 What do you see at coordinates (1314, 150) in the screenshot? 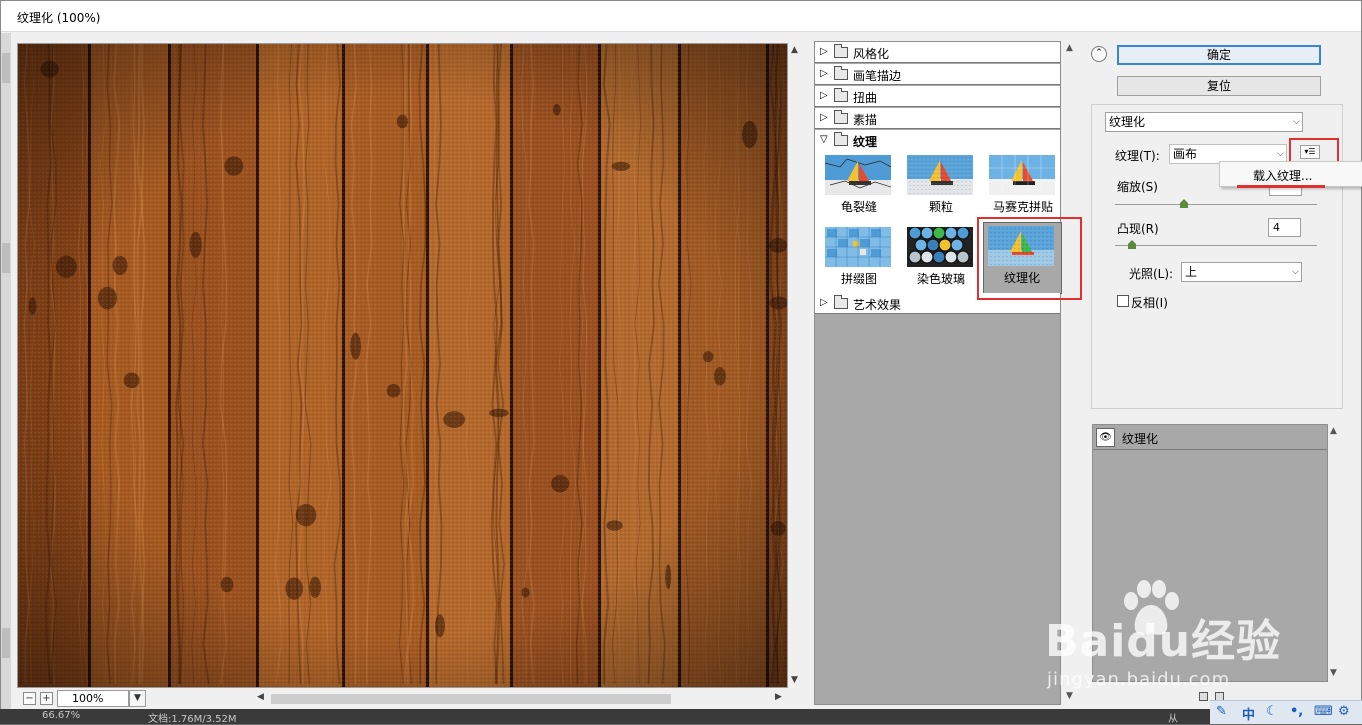
I see `highlight-texture-menu-button` at bounding box center [1314, 150].